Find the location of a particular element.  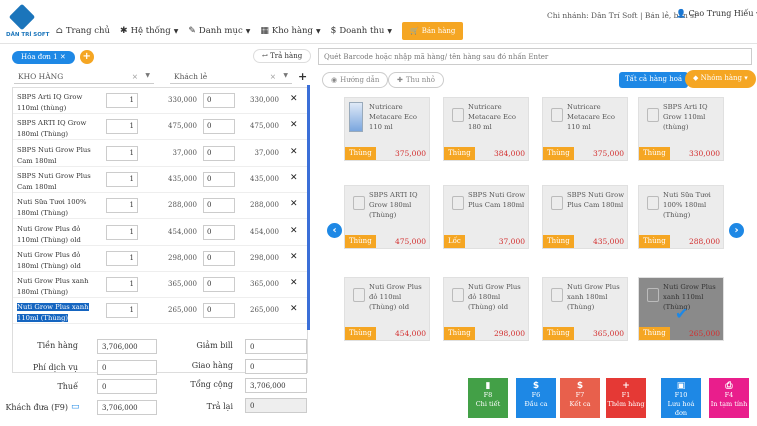

grand-total-label: Tổng cộng is located at coordinates (211, 384).